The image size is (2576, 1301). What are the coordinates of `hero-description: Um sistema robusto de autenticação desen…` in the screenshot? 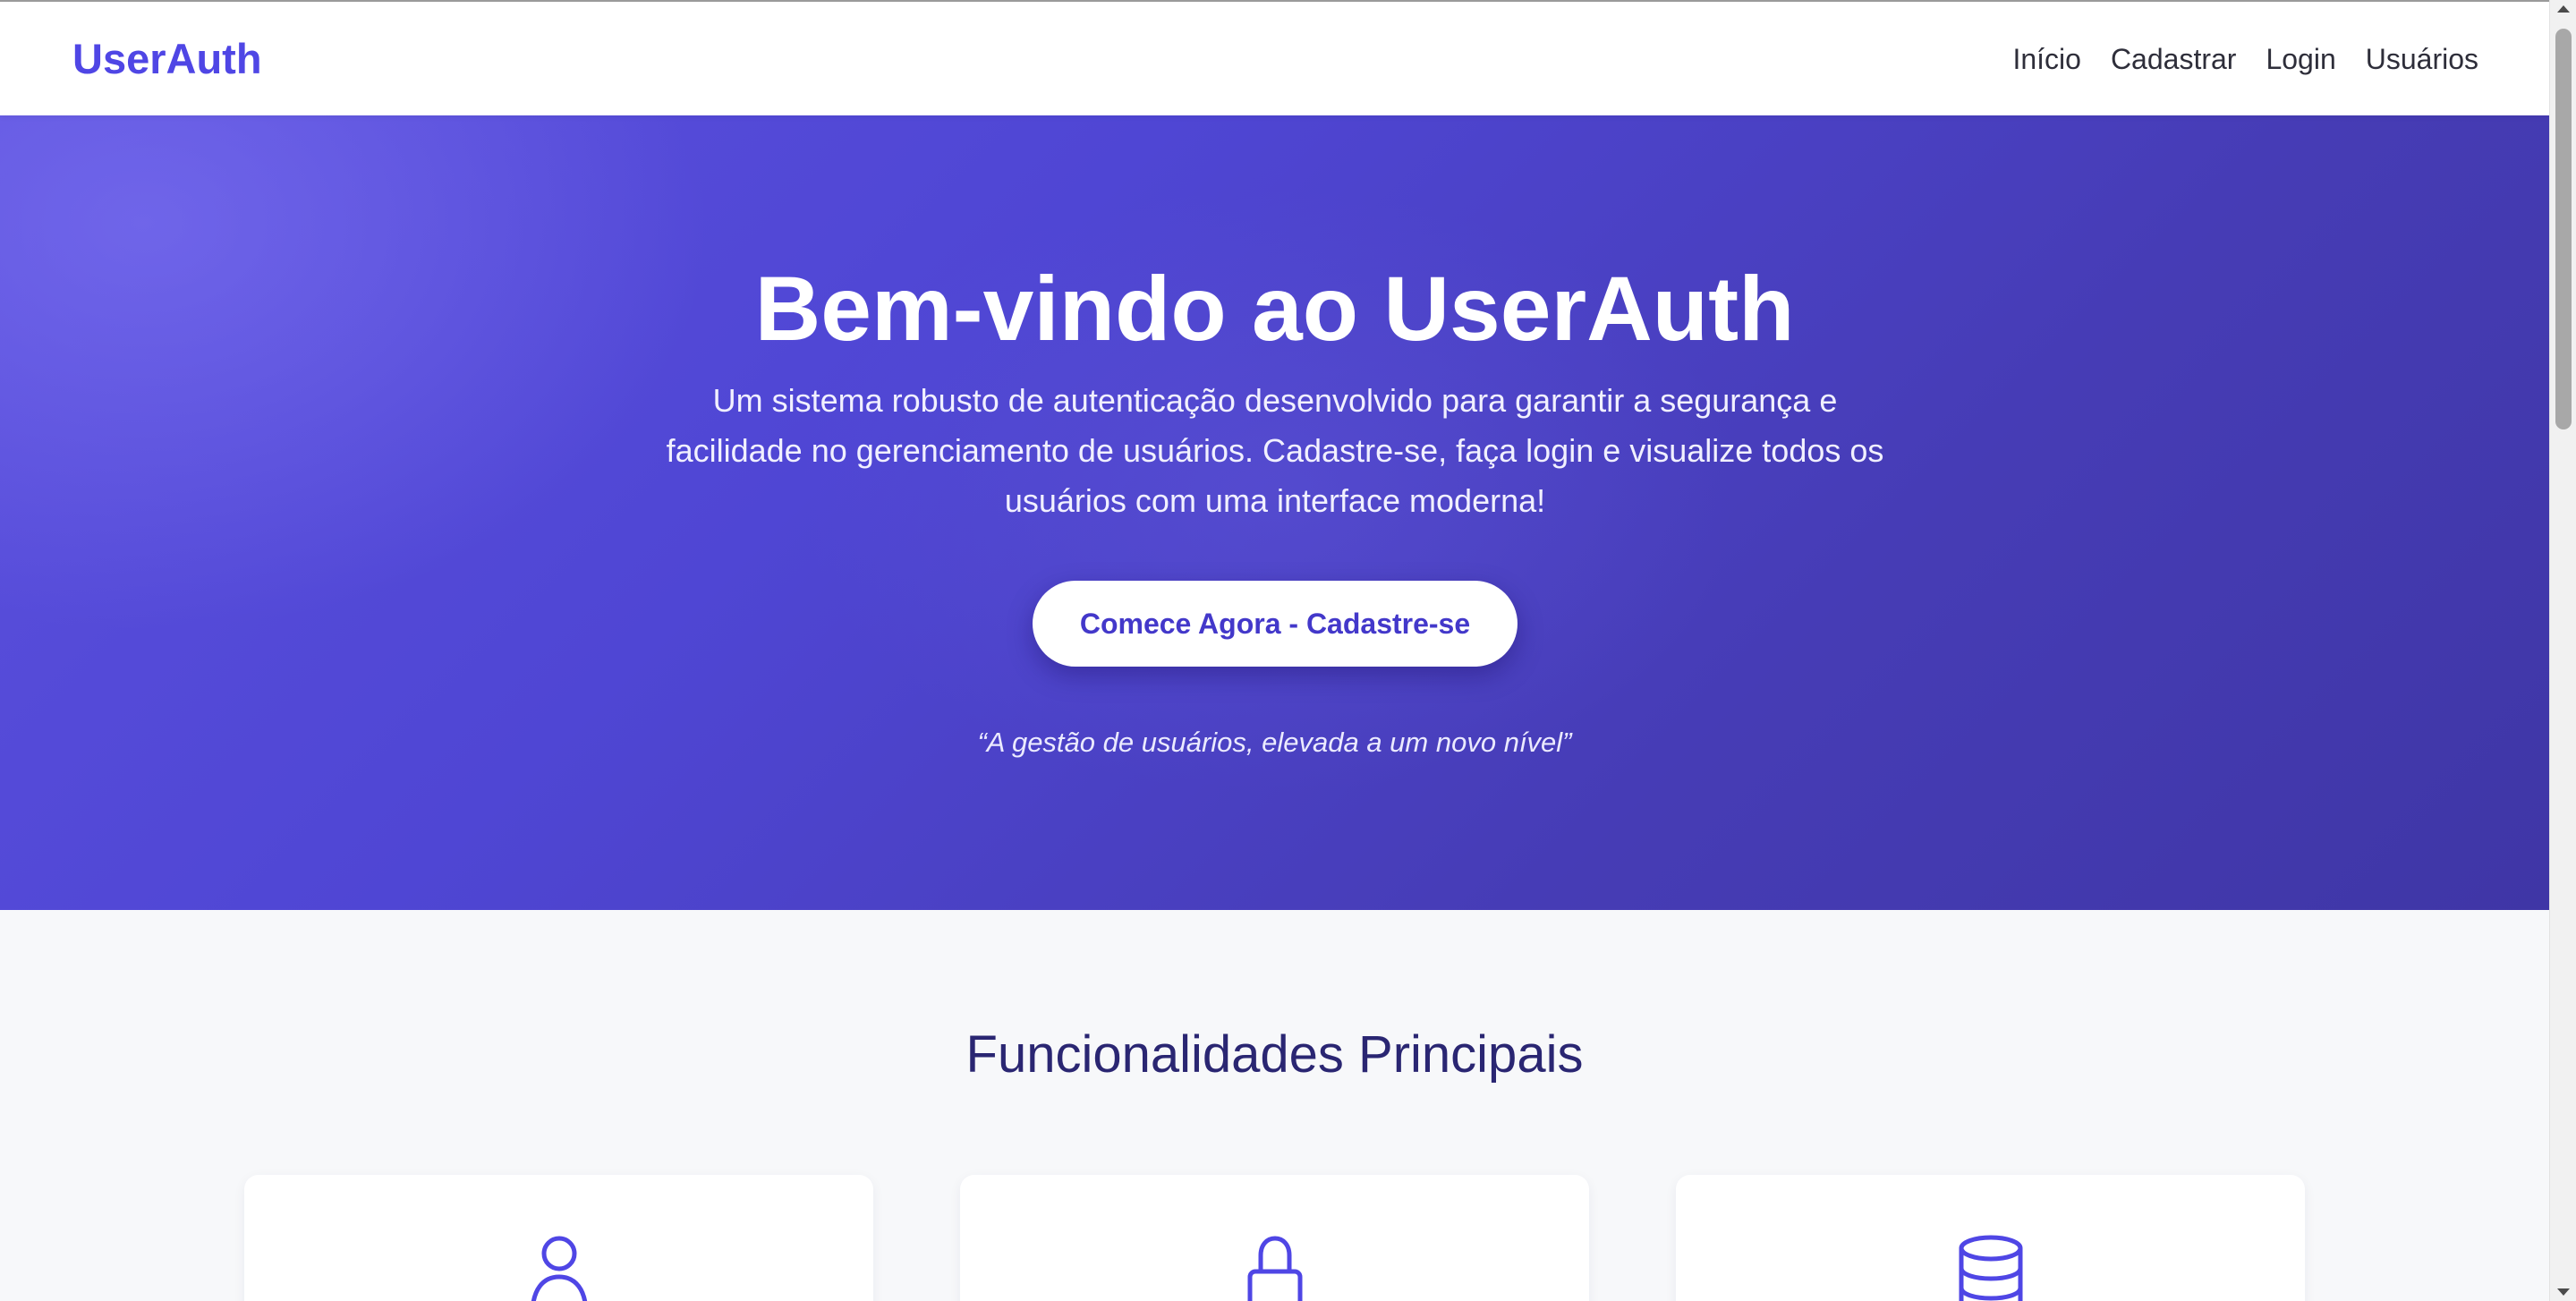 It's located at (1275, 451).